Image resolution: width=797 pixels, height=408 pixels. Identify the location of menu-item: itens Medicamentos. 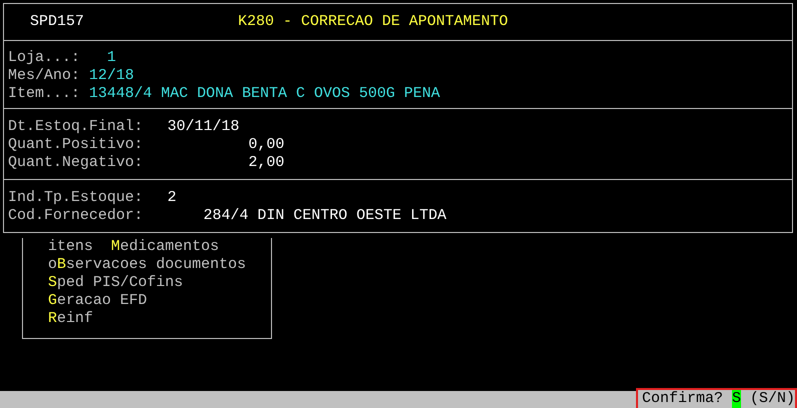
(134, 247).